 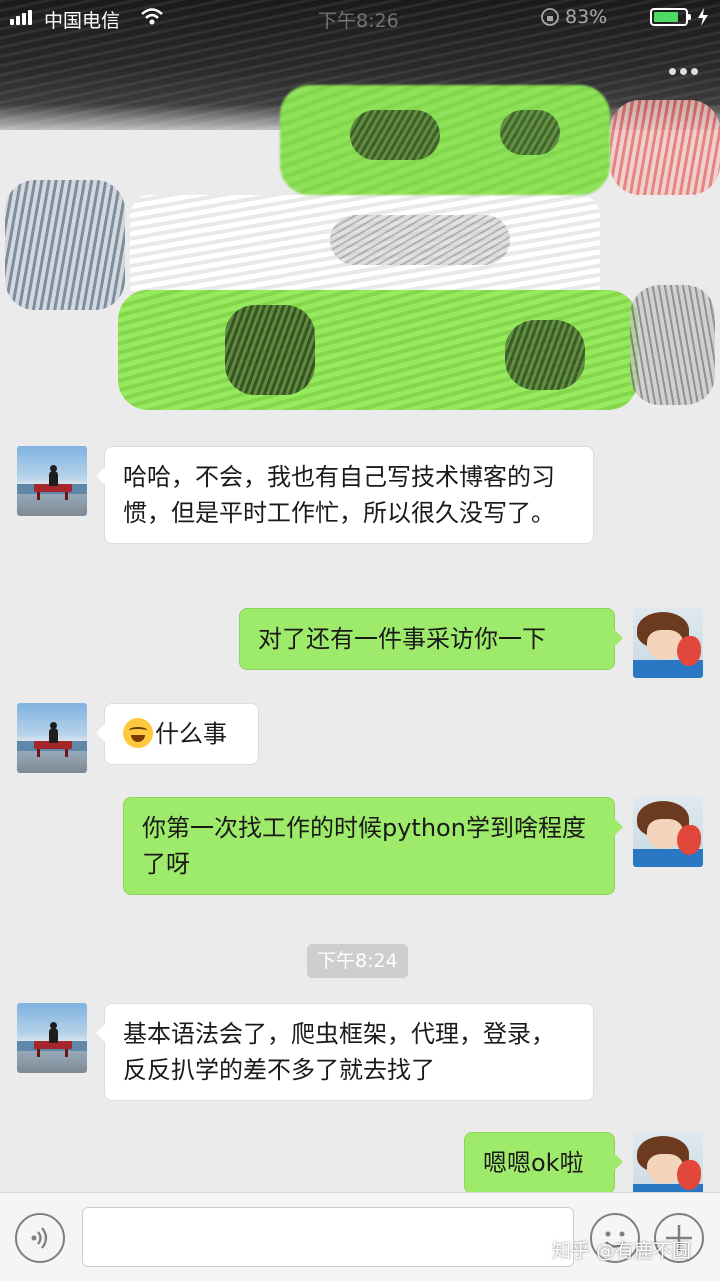 I want to click on message-input, so click(x=328, y=1237).